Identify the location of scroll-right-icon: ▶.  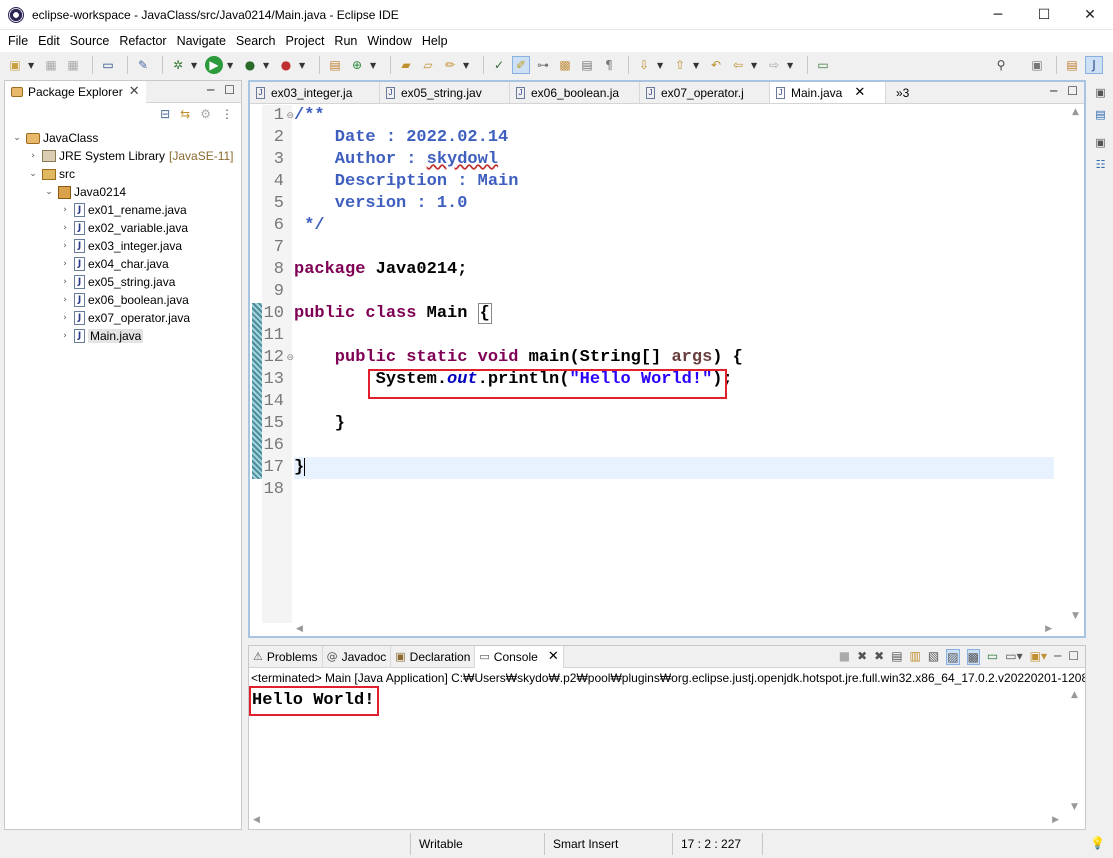
(1048, 629).